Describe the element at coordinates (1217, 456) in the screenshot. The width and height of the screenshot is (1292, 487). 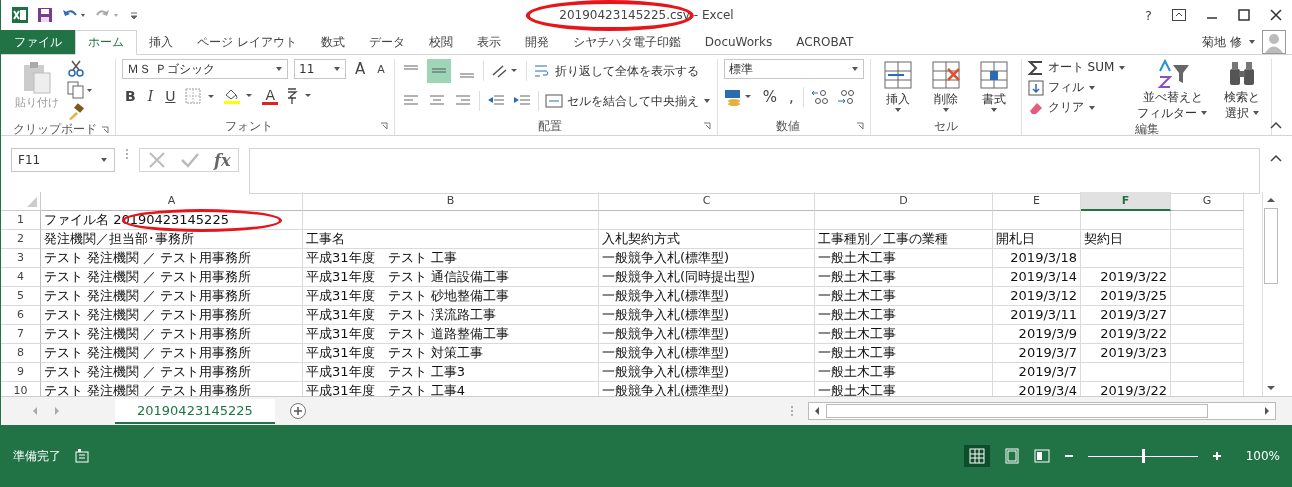
I see `zoom-in-icon` at that location.